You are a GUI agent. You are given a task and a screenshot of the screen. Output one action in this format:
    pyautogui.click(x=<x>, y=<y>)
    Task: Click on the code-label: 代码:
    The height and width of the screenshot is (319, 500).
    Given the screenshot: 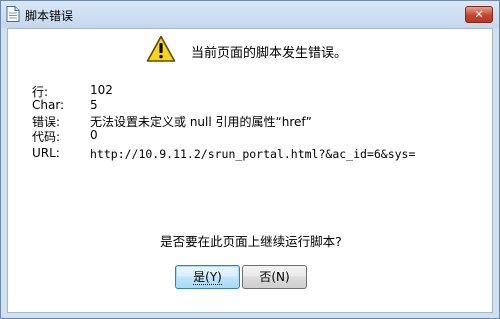 What is the action you would take?
    pyautogui.click(x=46, y=137)
    